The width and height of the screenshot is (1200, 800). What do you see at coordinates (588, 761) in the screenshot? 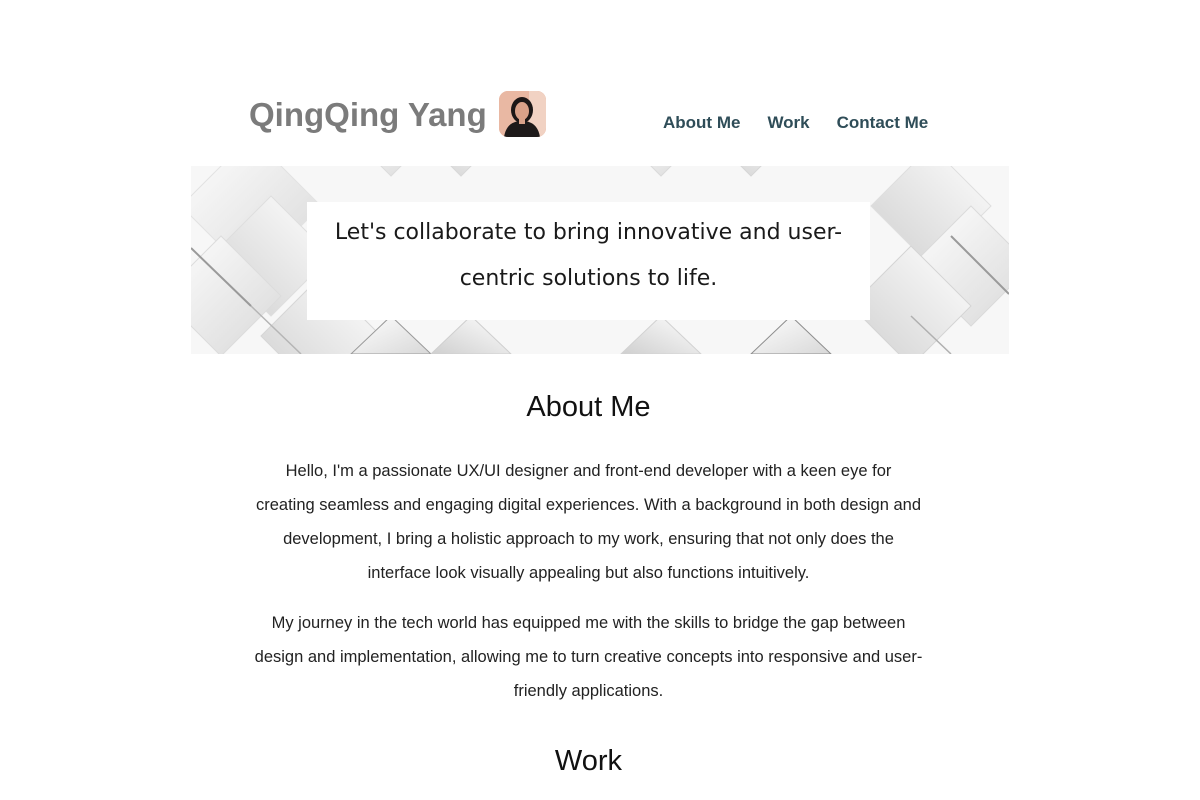
I see `work-title-text: Work` at bounding box center [588, 761].